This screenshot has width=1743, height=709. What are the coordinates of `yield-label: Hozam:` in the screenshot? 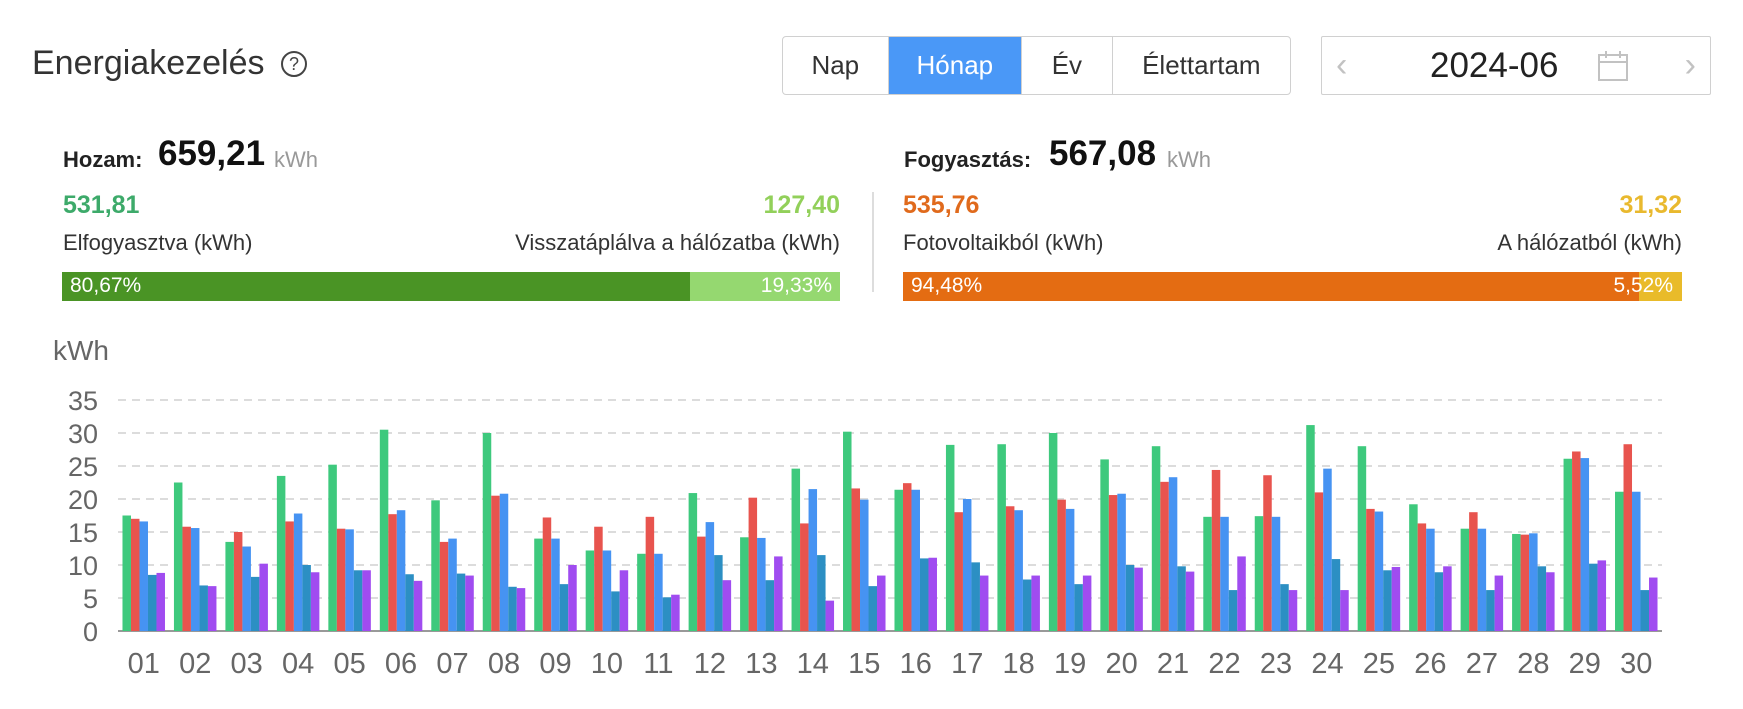 It's located at (103, 159).